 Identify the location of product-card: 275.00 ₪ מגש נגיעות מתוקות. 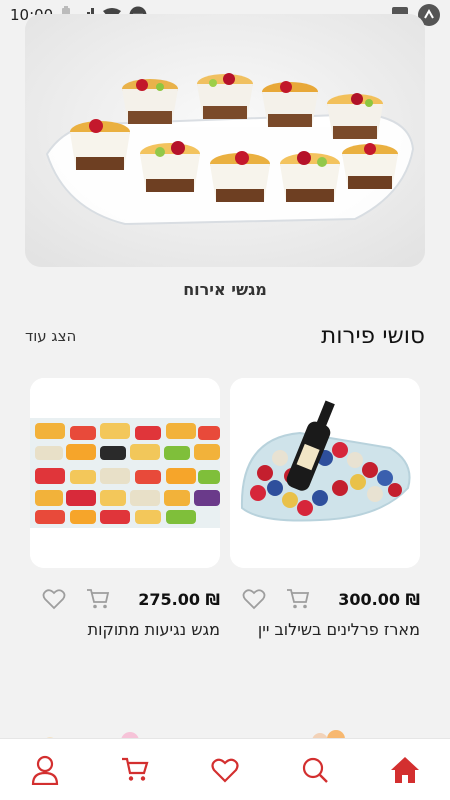
(125, 508).